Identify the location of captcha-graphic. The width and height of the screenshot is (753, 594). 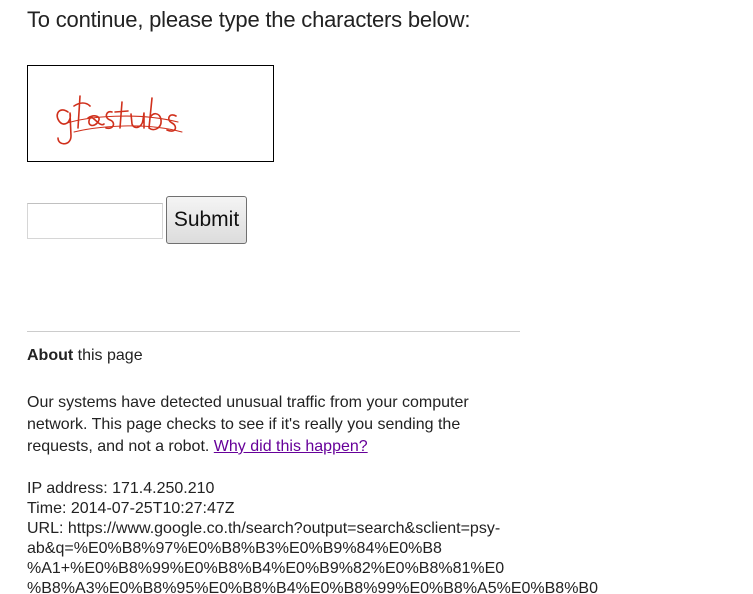
(119, 120).